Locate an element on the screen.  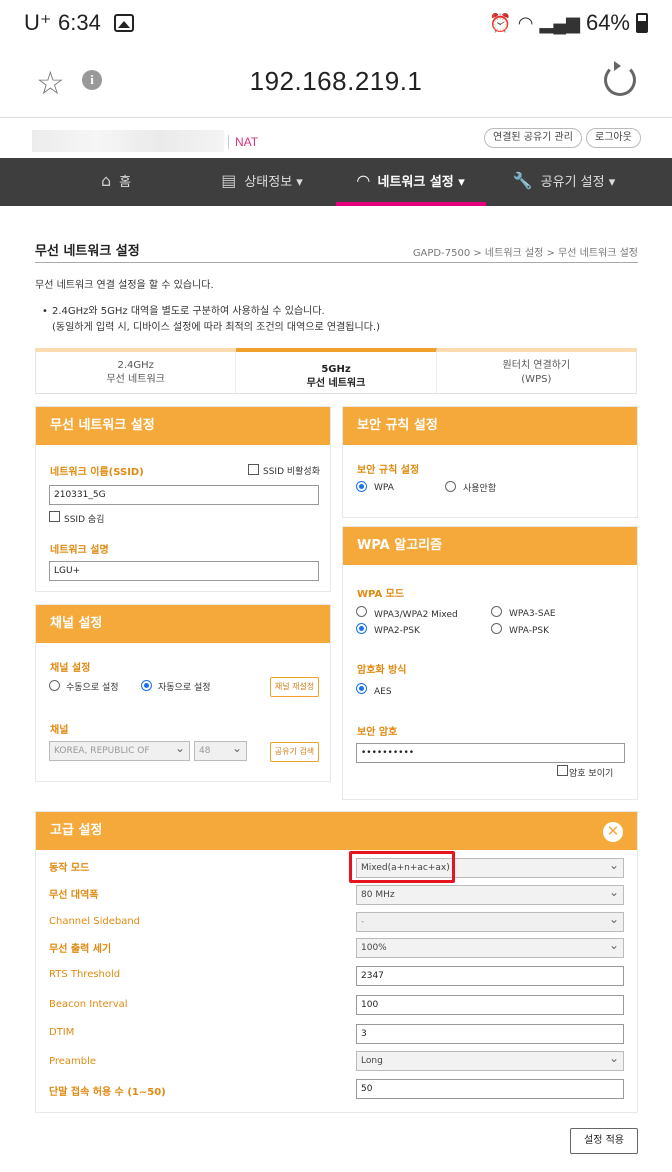
url-text: 192.168.219.1 is located at coordinates (336, 81).